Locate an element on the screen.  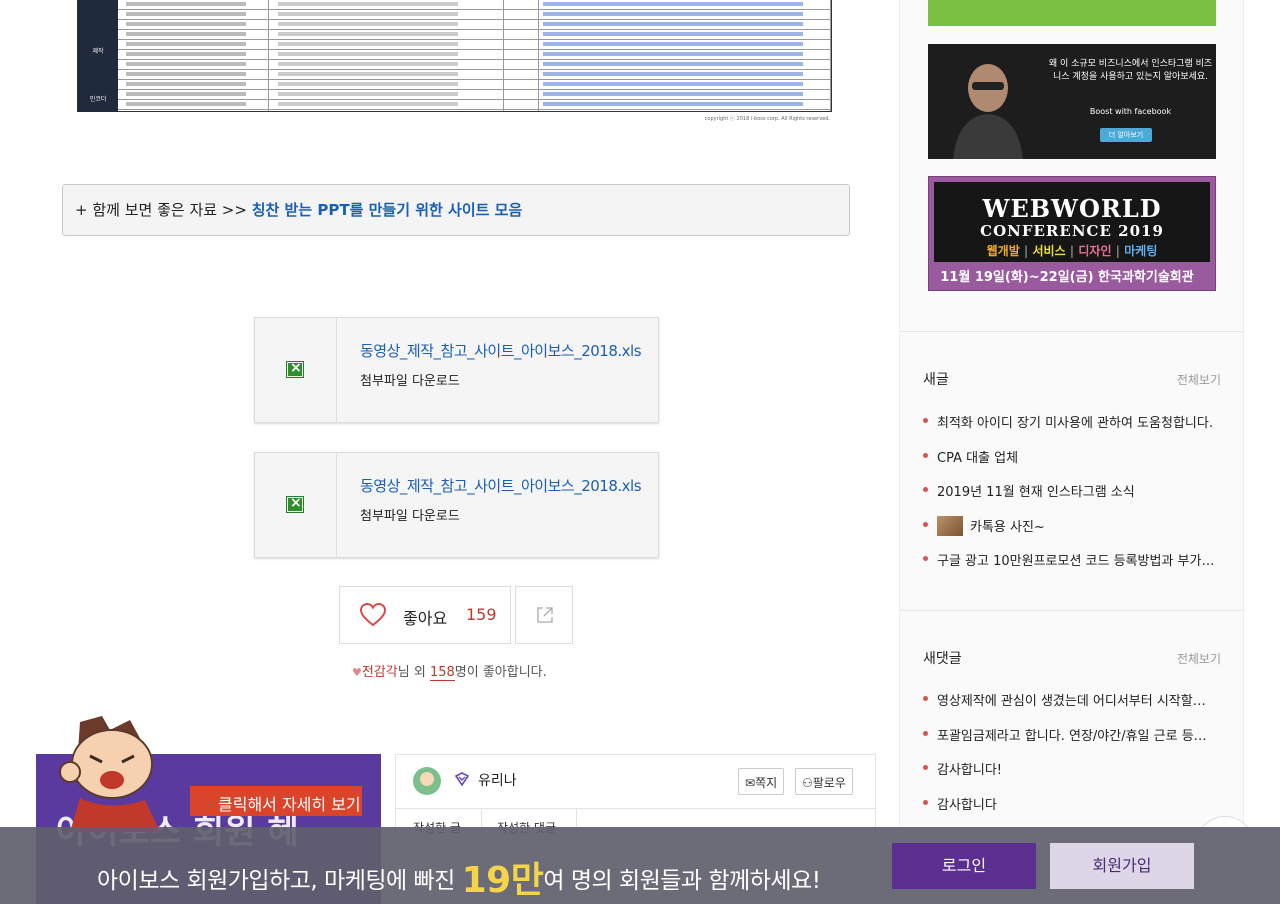
list-item: 카톡용 사진~ is located at coordinates (1073, 533).